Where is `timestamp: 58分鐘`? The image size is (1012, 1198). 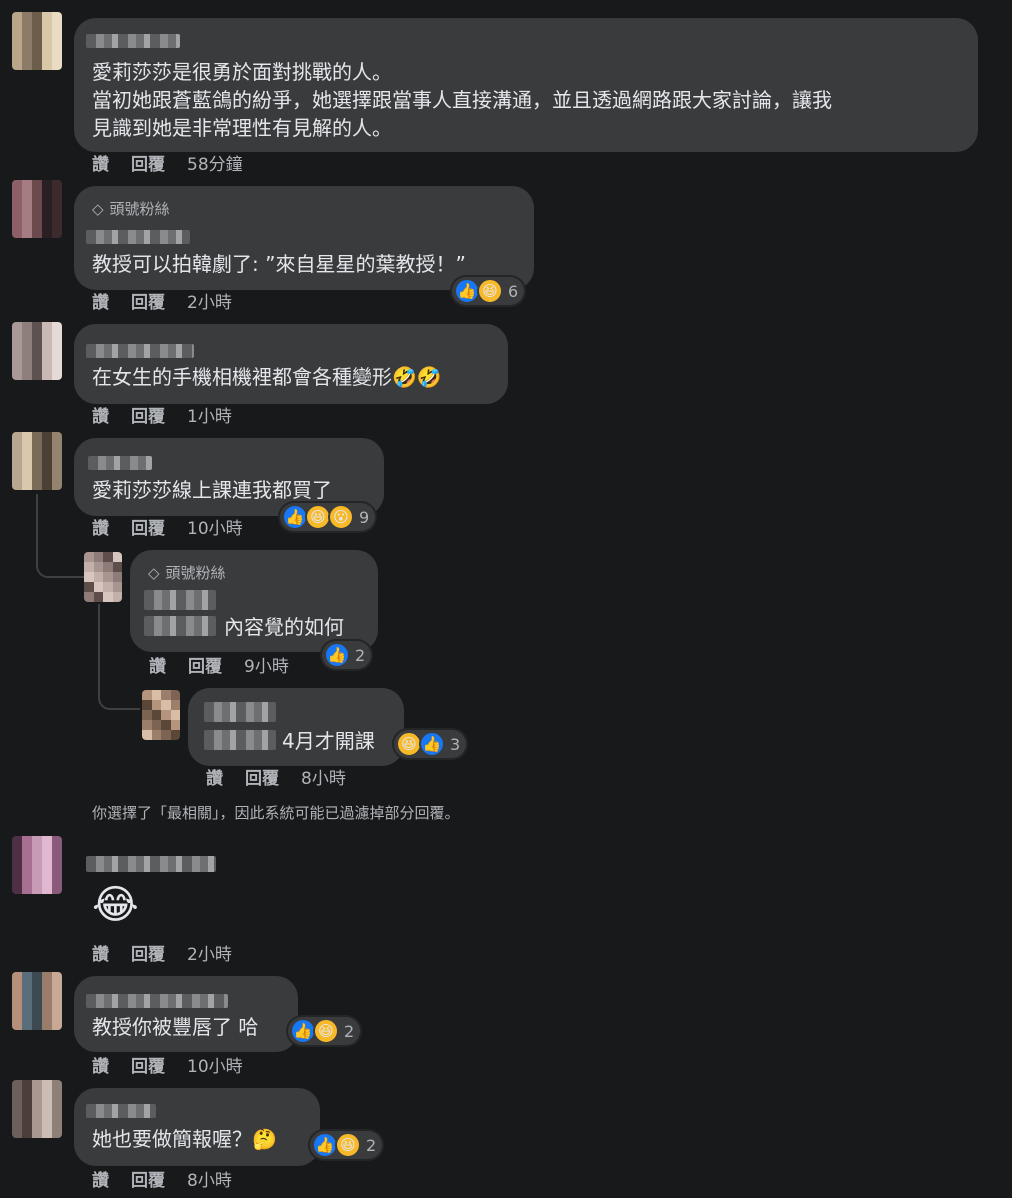
timestamp: 58分鐘 is located at coordinates (215, 165).